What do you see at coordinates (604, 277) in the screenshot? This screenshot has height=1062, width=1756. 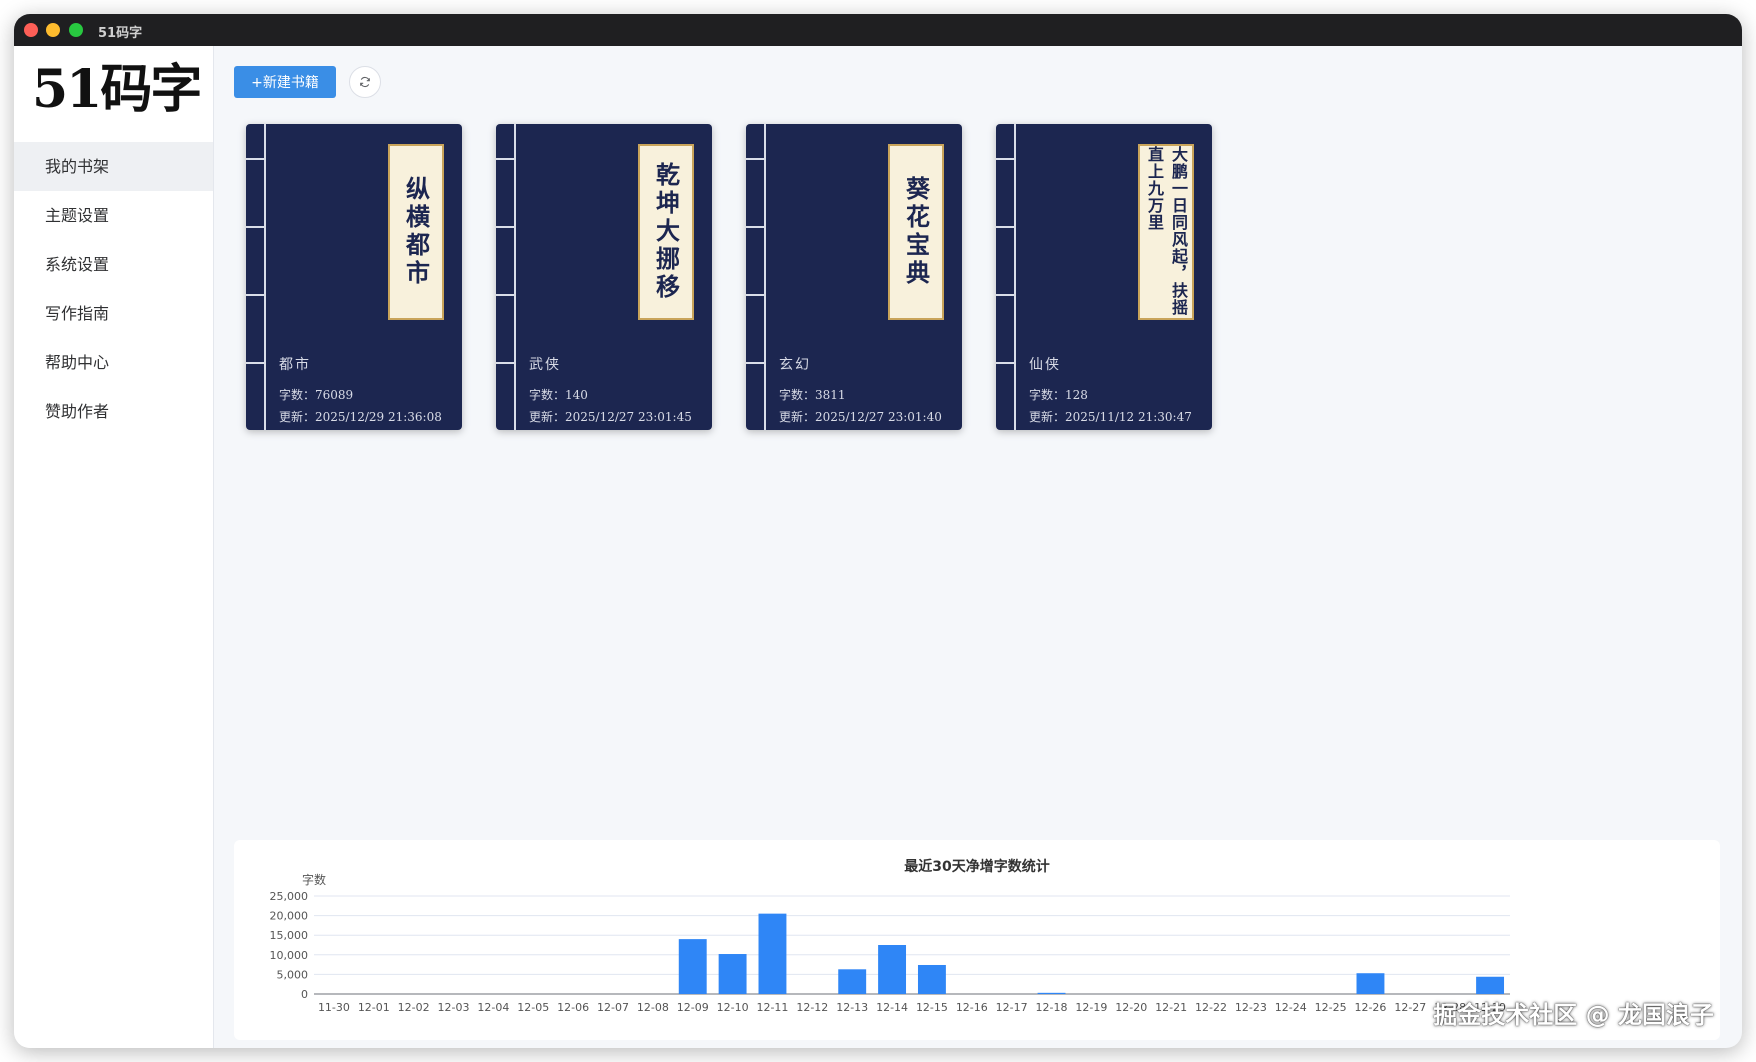 I see `book-card: 乾坤大挪移 武侠 字数：140 更新：2025/12/27 23:01:45` at bounding box center [604, 277].